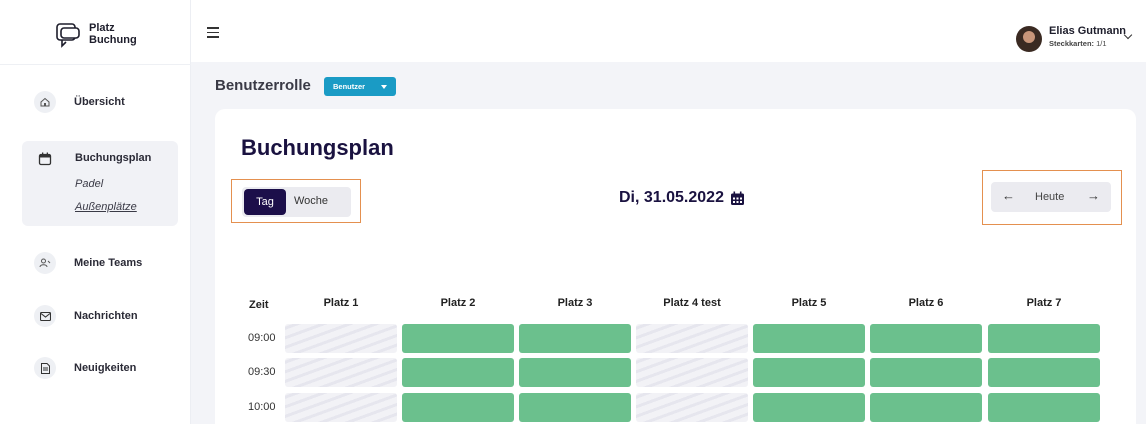 The width and height of the screenshot is (1146, 424). Describe the element at coordinates (1008, 195) in the screenshot. I see `arrow-left-icon: ←` at that location.